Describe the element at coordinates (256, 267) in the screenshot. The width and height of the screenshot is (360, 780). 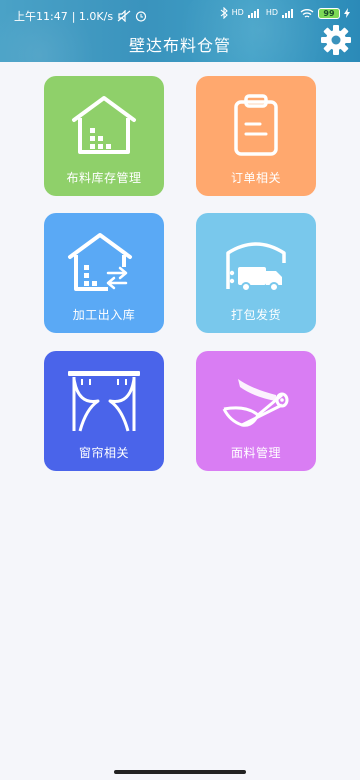
I see `delivery-truck-icon` at that location.